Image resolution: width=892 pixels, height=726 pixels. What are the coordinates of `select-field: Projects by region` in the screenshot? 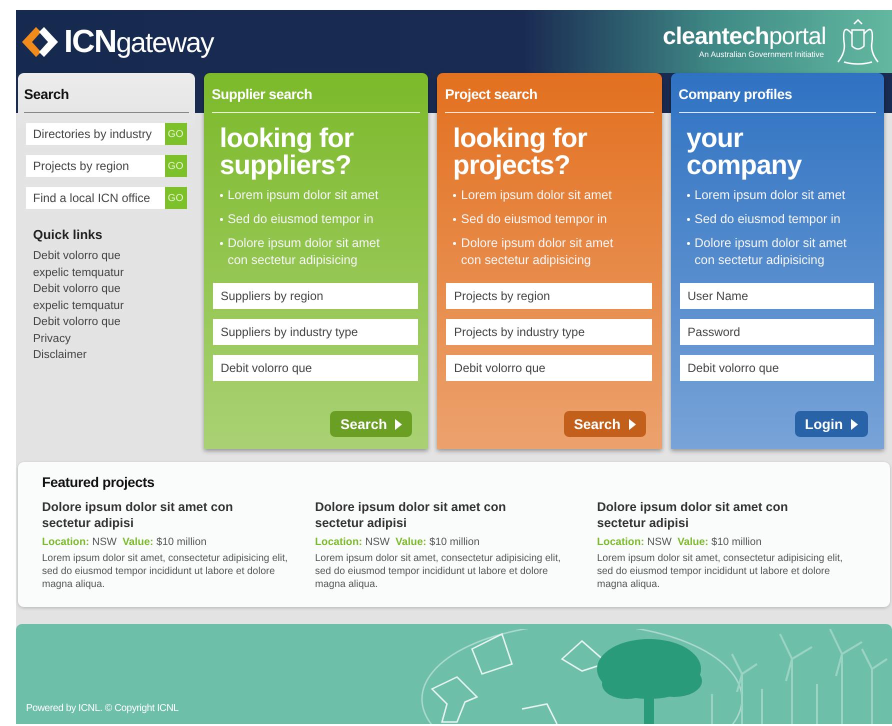 It's located at (95, 166).